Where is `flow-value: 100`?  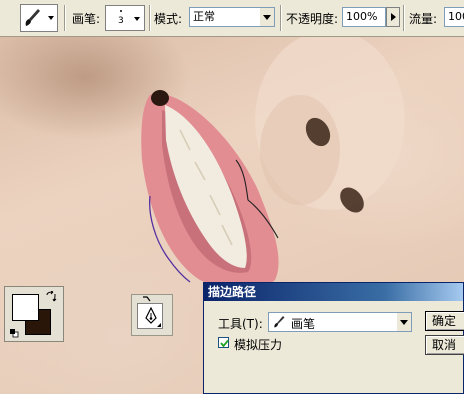
flow-value: 100 is located at coordinates (456, 16).